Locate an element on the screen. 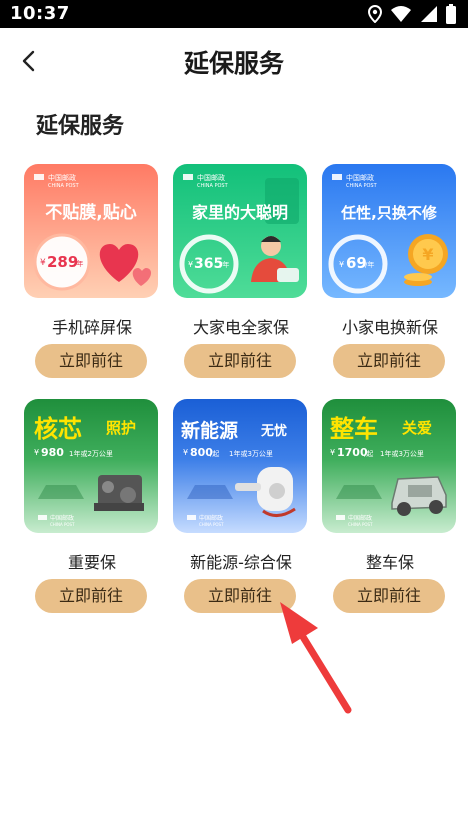  signal-icon is located at coordinates (429, 14).